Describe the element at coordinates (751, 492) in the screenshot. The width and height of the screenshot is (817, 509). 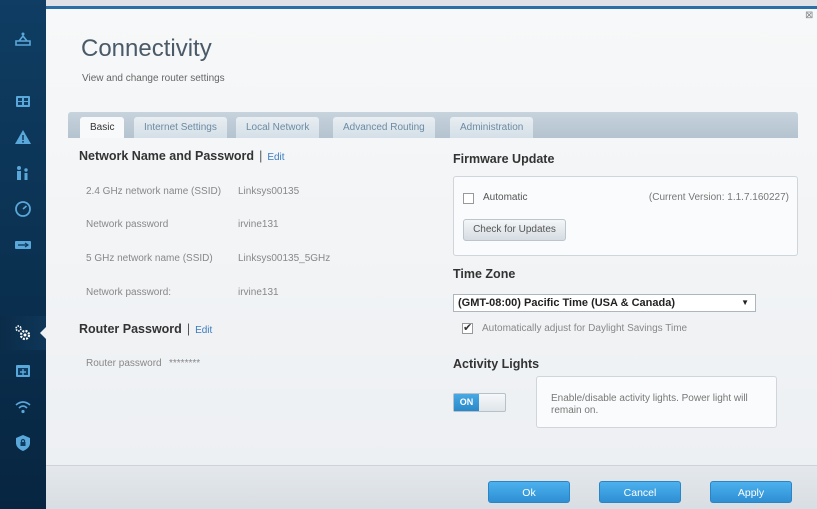
I see `apply-button: Apply` at that location.